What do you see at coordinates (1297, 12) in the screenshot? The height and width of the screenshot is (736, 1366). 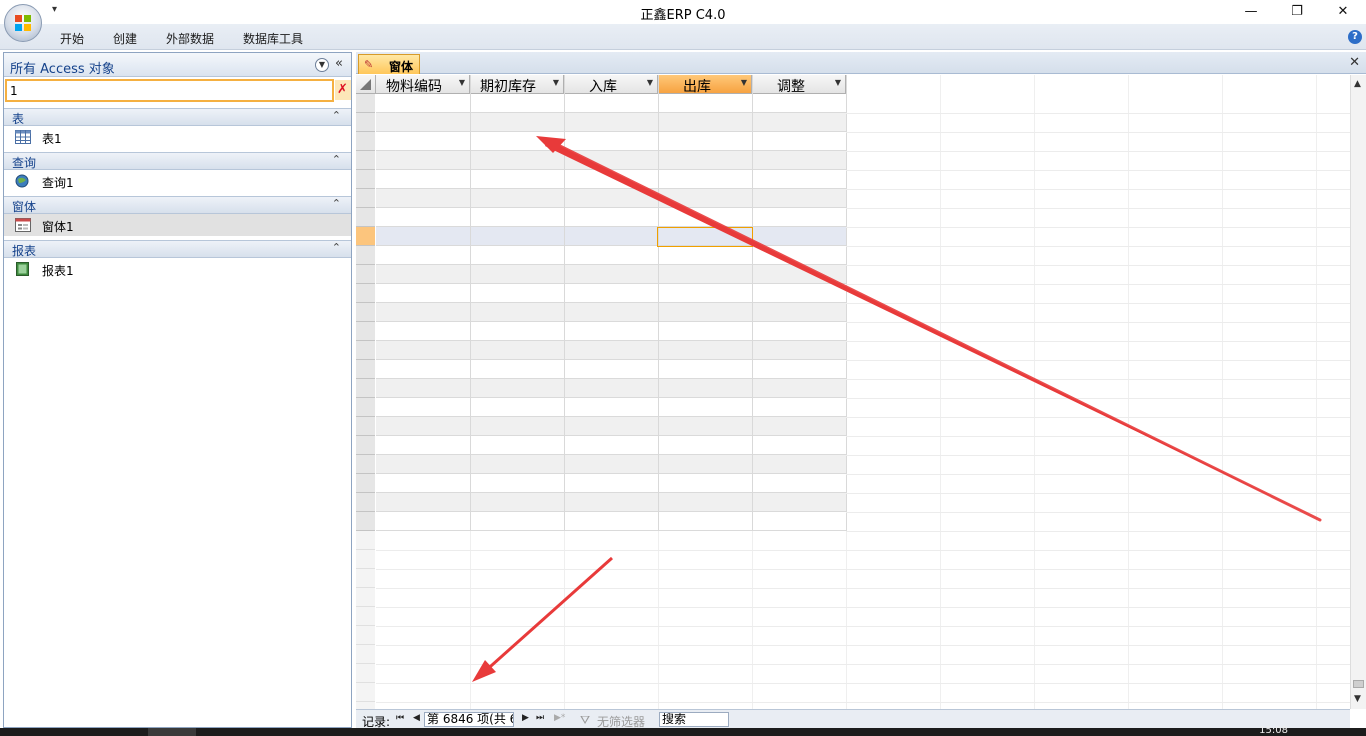 I see `restore-button: ❐` at bounding box center [1297, 12].